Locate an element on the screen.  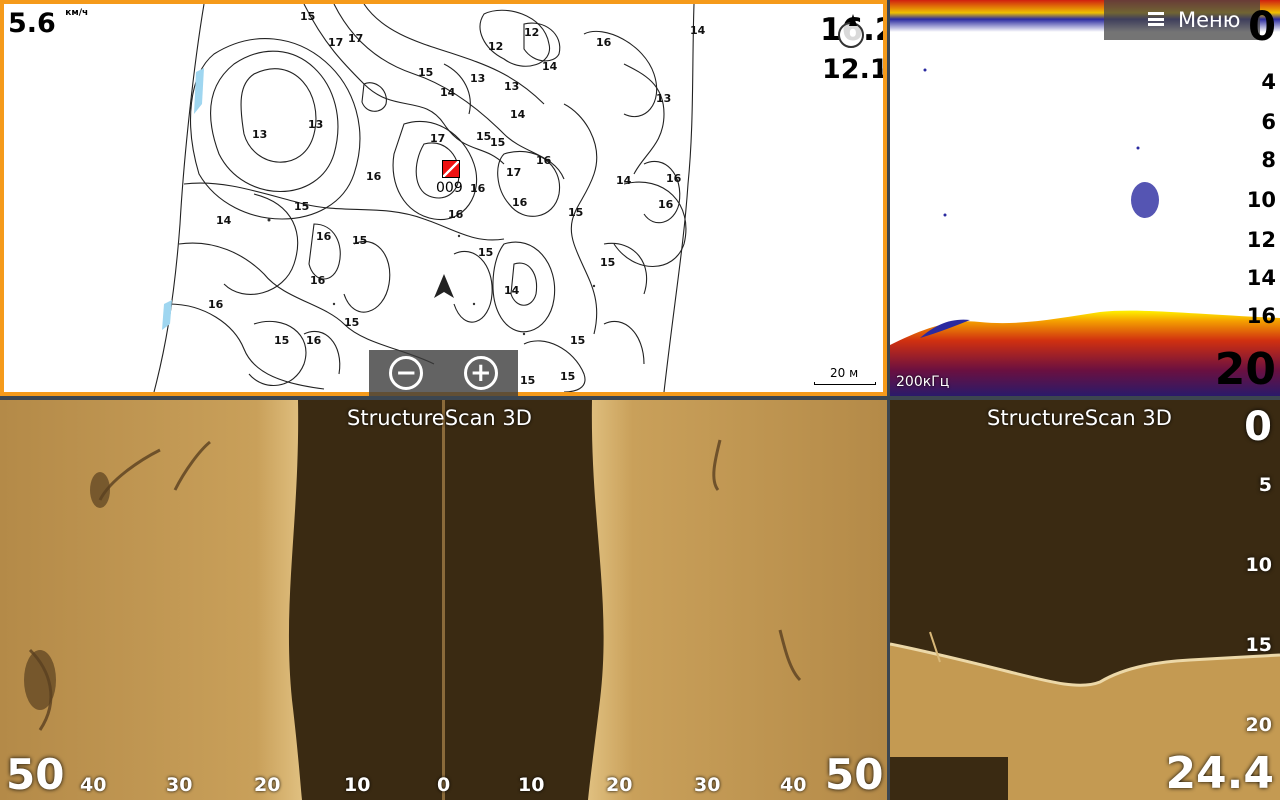
down-depth-top: 0 is located at coordinates (1258, 427).